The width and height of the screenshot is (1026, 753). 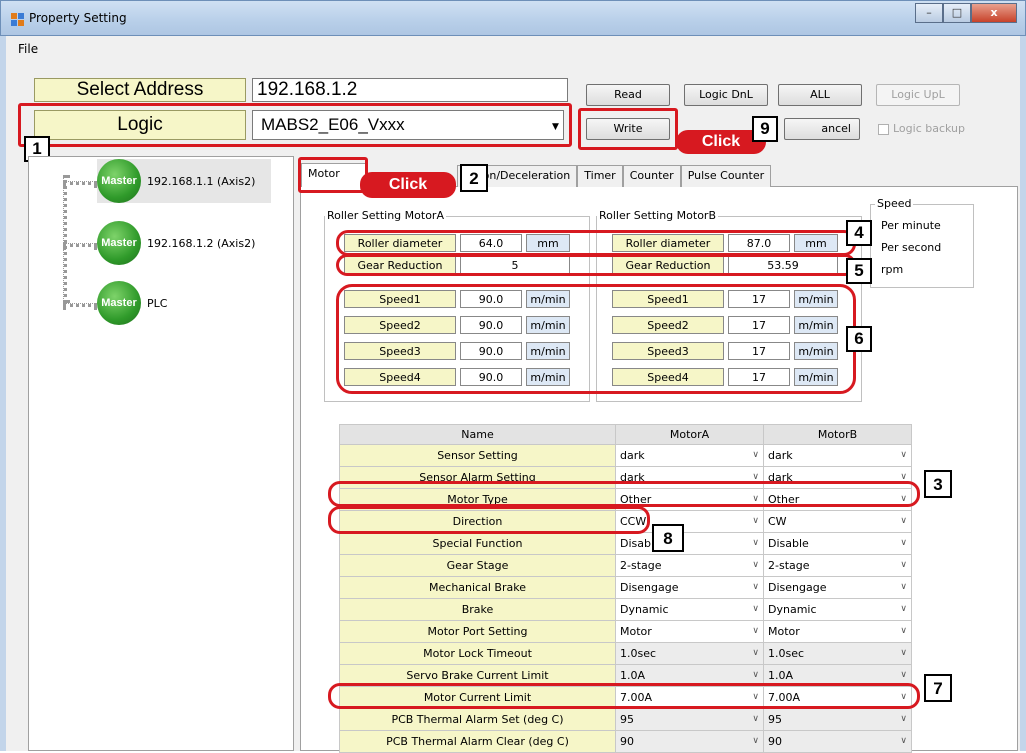 What do you see at coordinates (837, 543) in the screenshot?
I see `grid-cell-motor-b: Disable ∨` at bounding box center [837, 543].